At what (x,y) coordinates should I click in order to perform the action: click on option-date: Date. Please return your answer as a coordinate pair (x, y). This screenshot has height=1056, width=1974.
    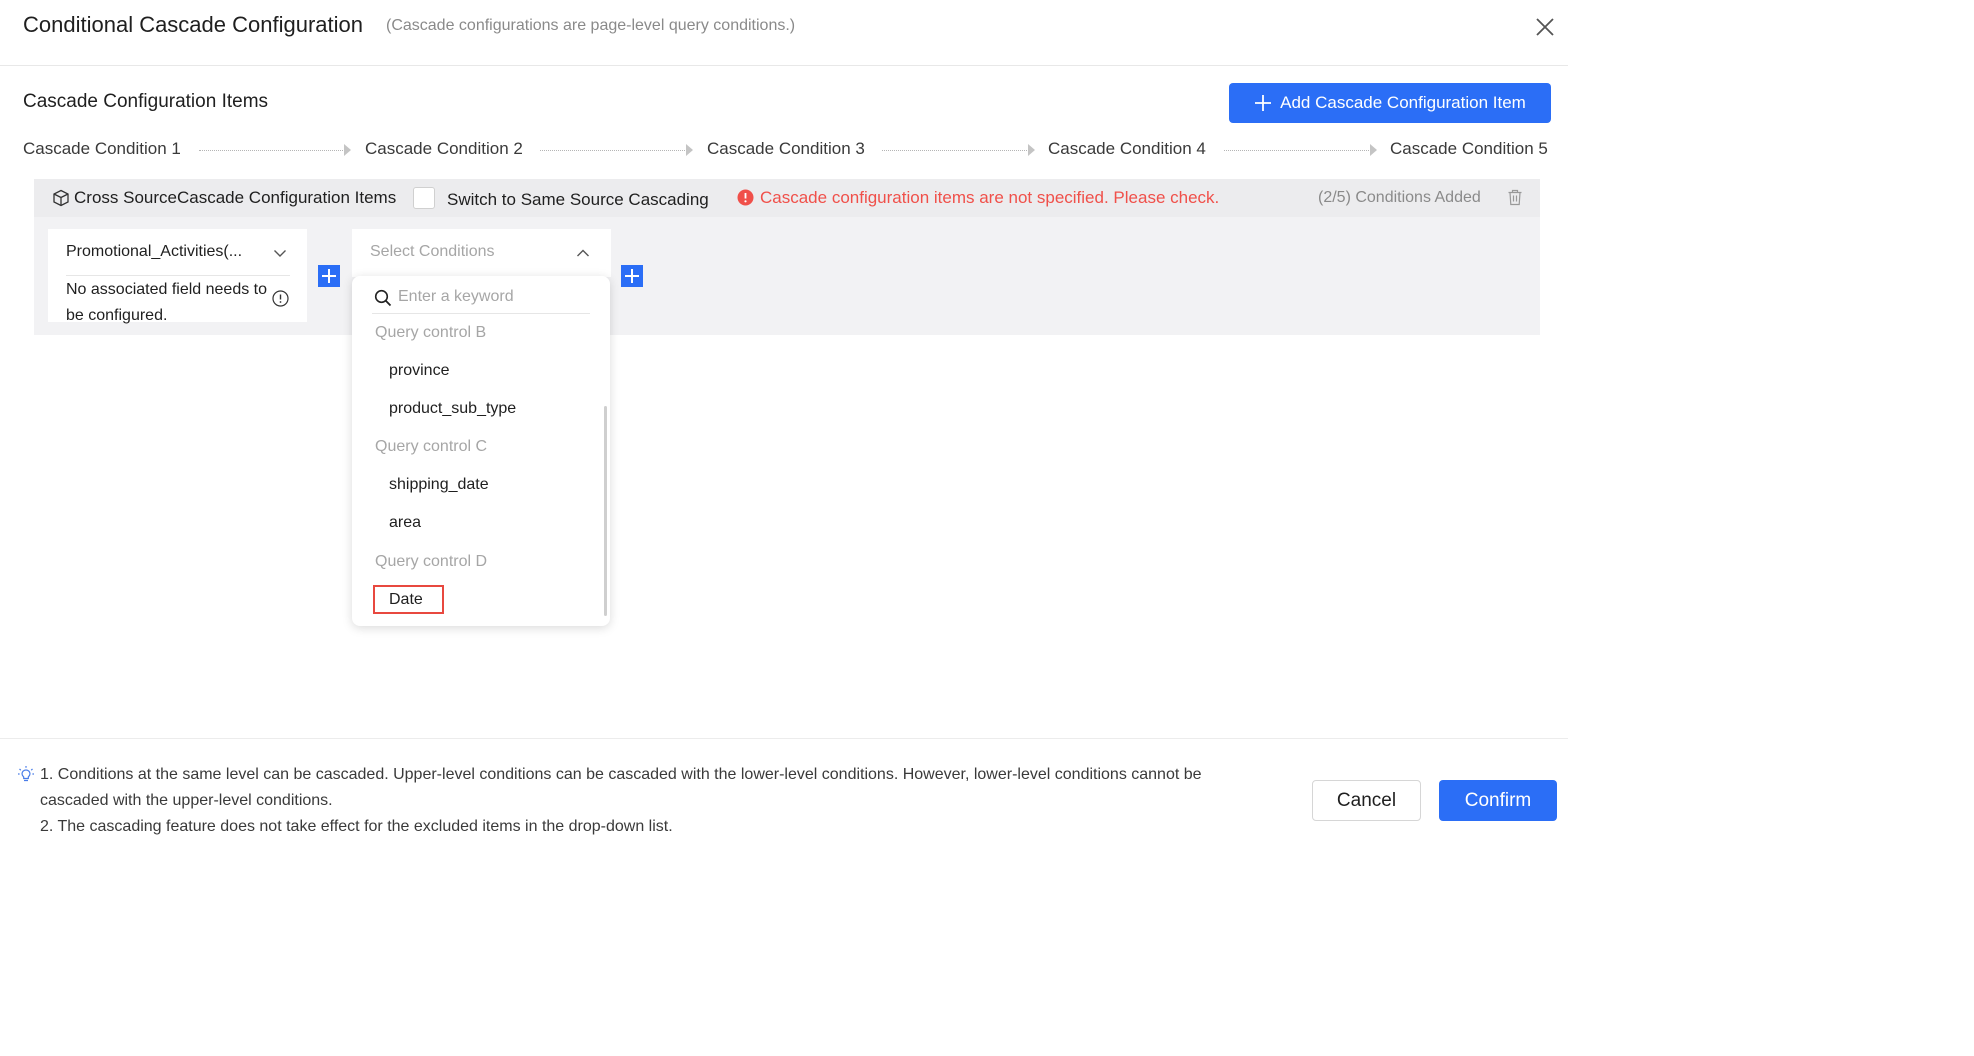
    Looking at the image, I should click on (406, 600).